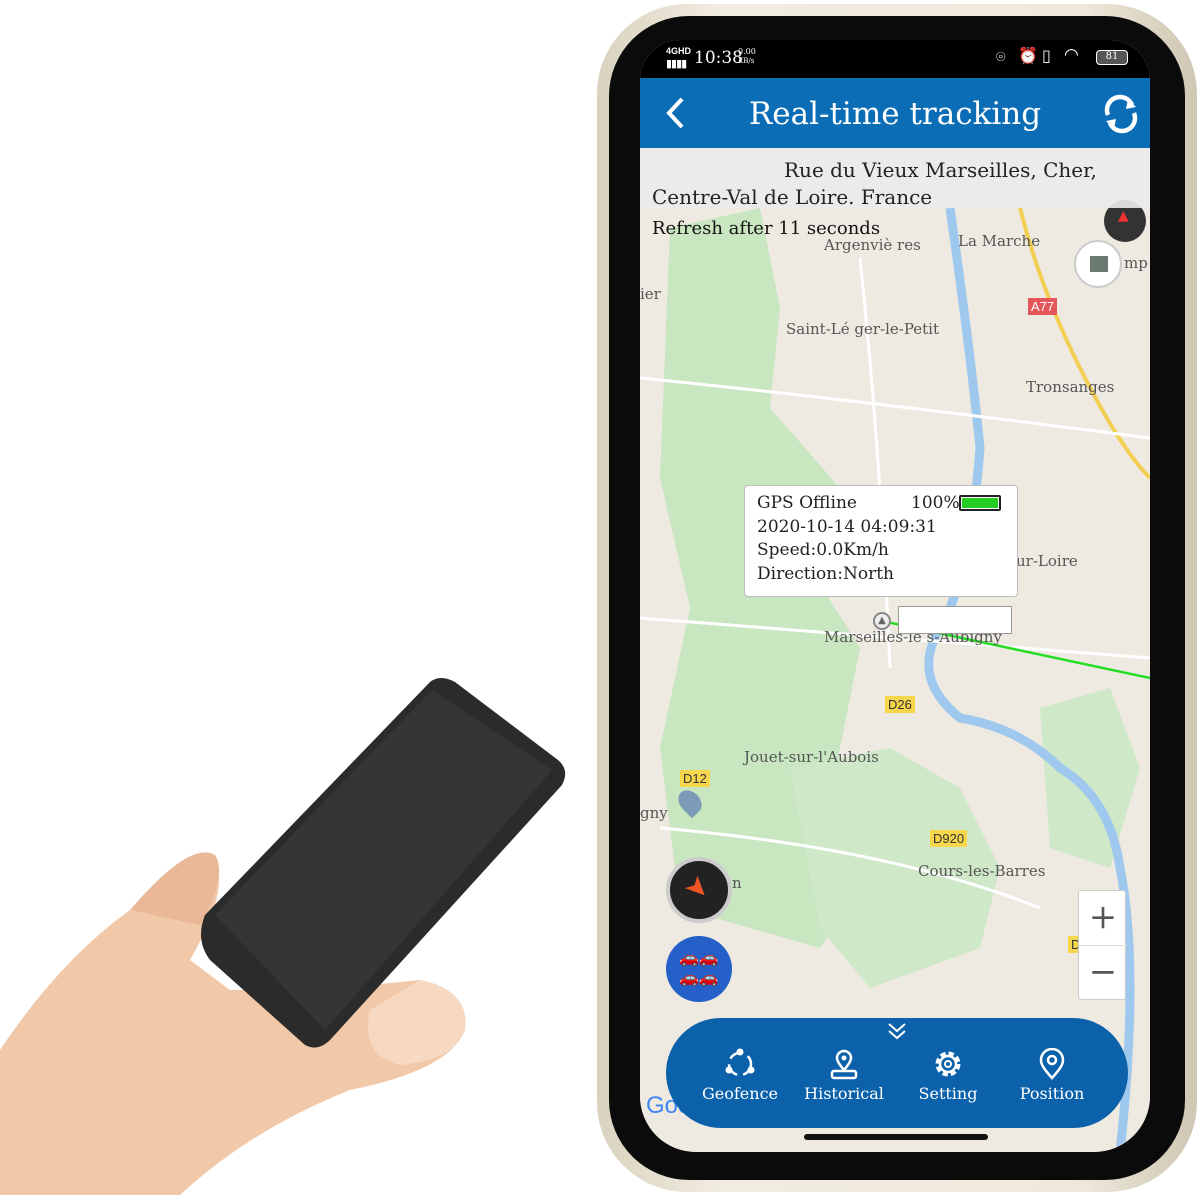  Describe the element at coordinates (792, 197) in the screenshot. I see `address-line2: Centre-Val de Loire. France` at that location.